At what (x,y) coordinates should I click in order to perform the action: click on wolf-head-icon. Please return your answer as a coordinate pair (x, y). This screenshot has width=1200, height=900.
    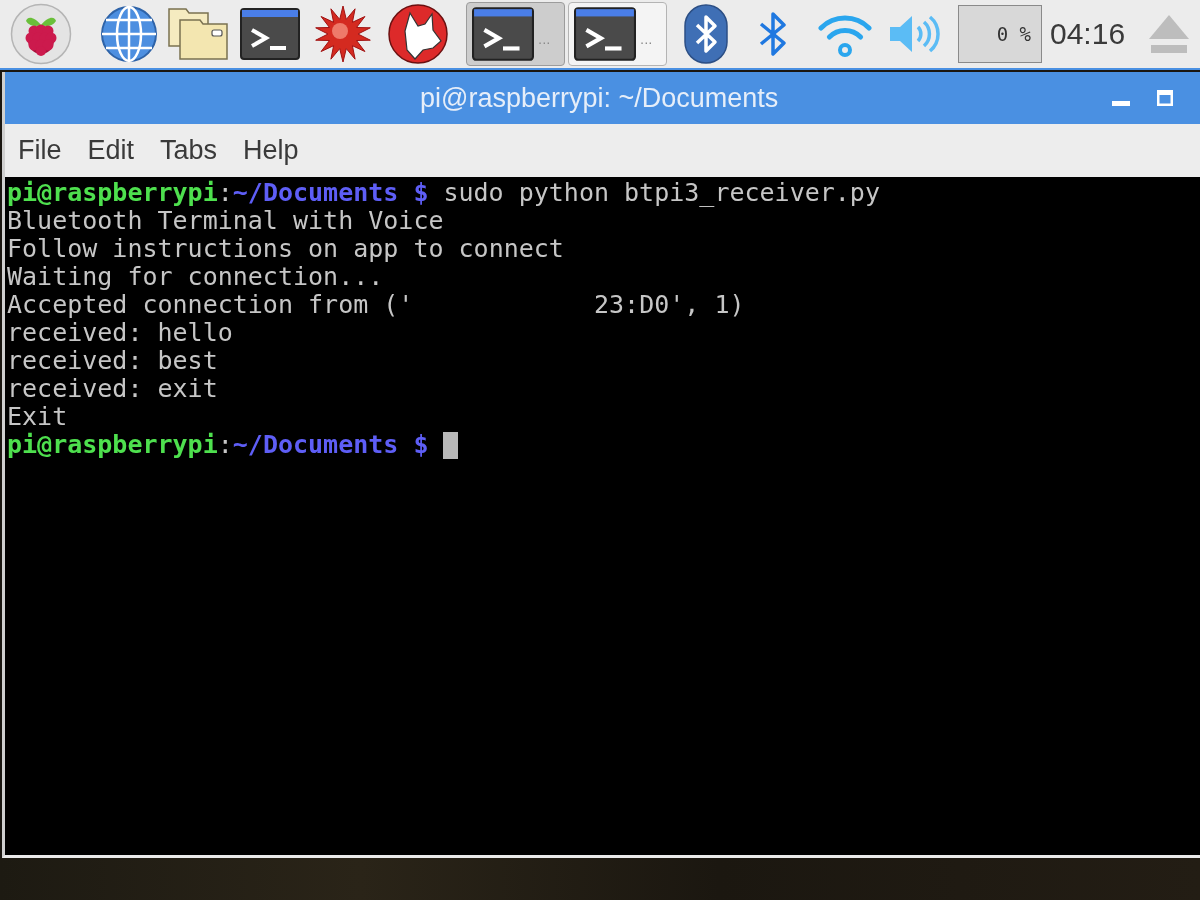
    Looking at the image, I should click on (418, 34).